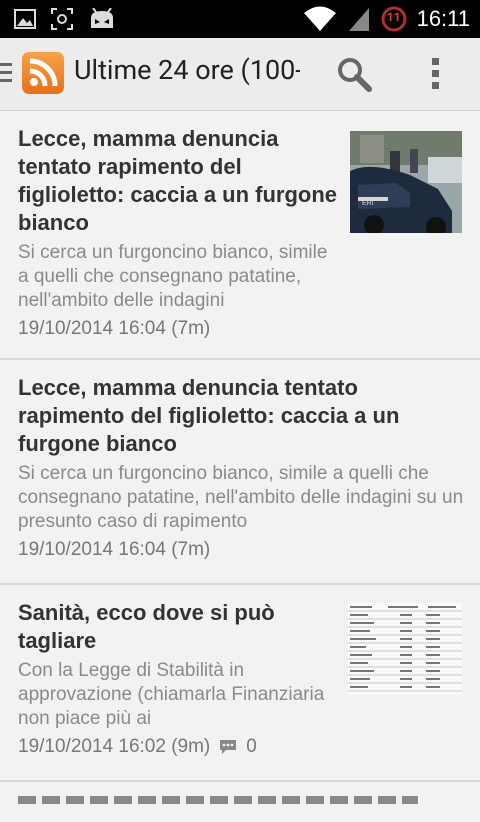 The width and height of the screenshot is (480, 822). I want to click on rss-glyph-icon, so click(43, 72).